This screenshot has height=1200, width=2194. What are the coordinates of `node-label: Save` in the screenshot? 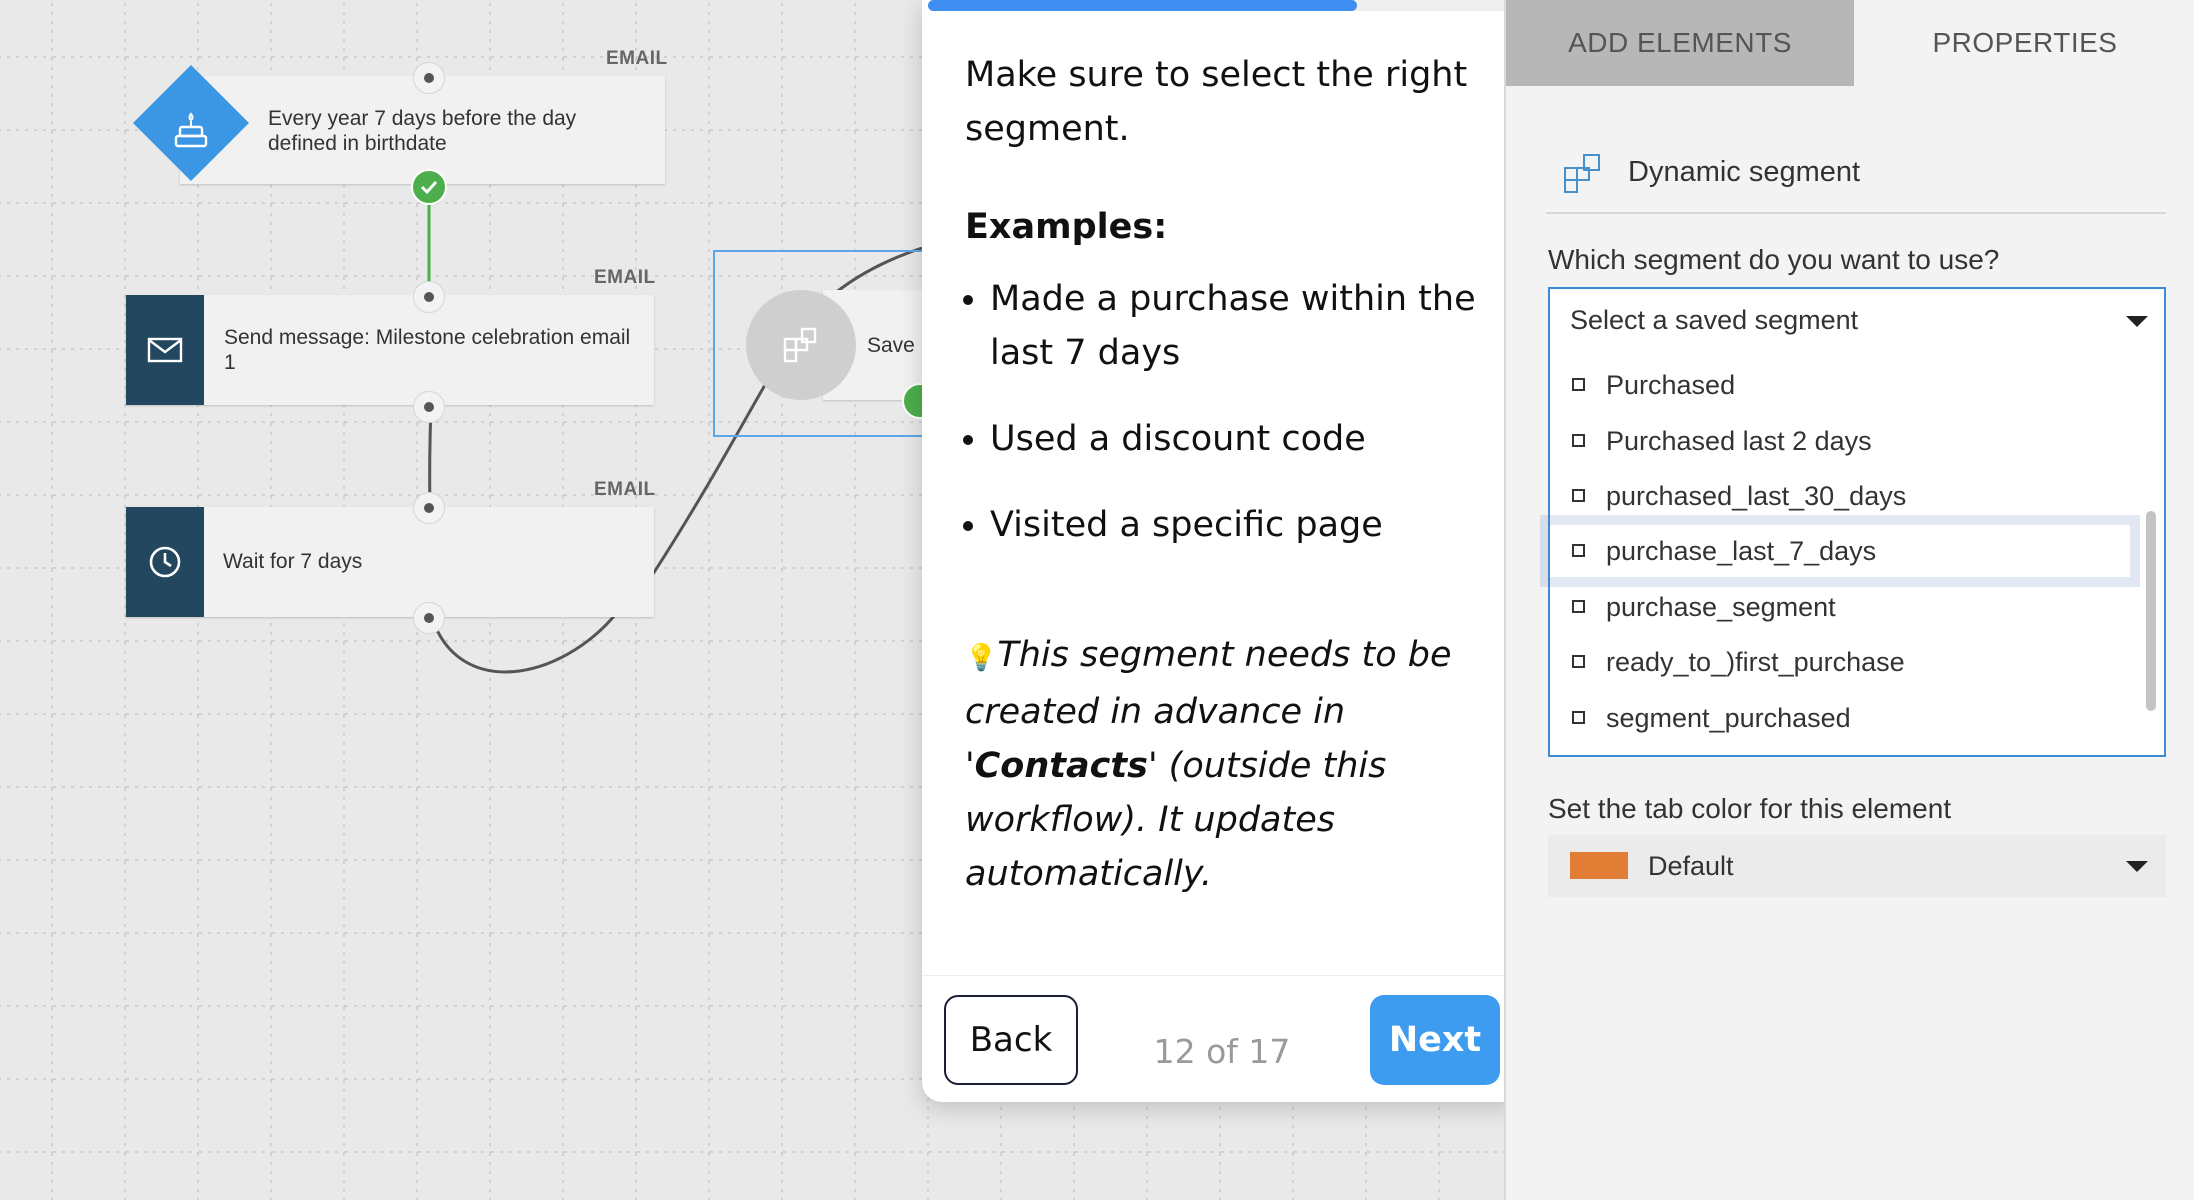 It's located at (891, 345).